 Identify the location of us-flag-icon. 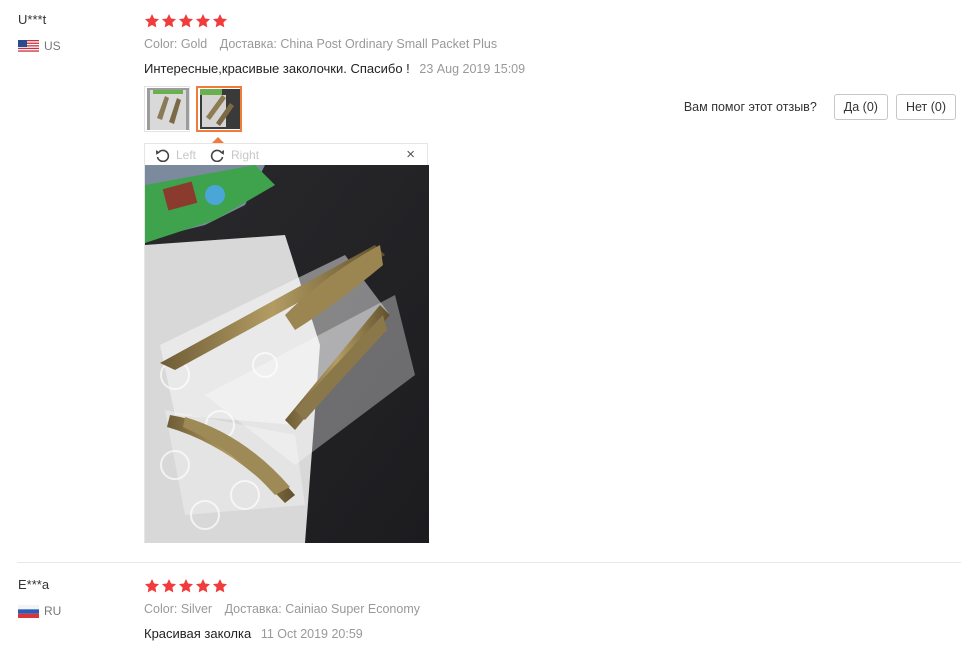
(28, 46).